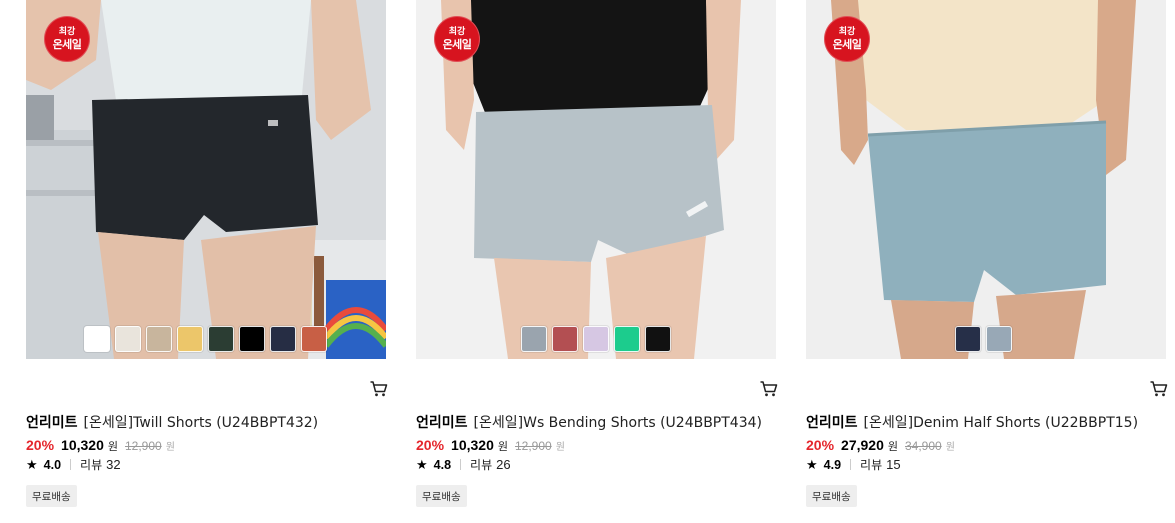  What do you see at coordinates (618, 423) in the screenshot?
I see `product-name: [온세일]Ws Bending Shorts (U24BBPT434)` at bounding box center [618, 423].